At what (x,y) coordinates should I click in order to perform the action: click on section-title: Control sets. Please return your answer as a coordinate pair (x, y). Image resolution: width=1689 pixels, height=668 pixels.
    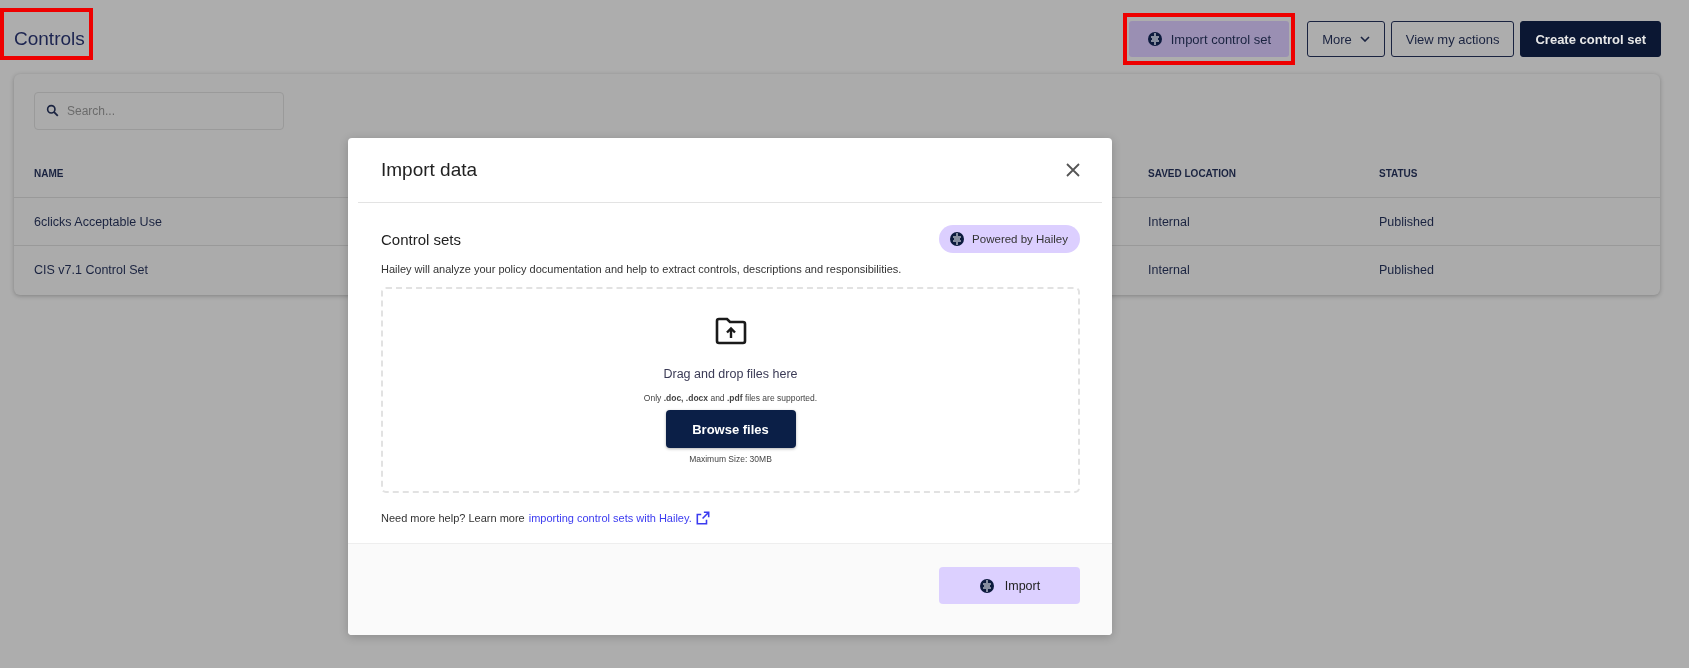
    Looking at the image, I should click on (421, 239).